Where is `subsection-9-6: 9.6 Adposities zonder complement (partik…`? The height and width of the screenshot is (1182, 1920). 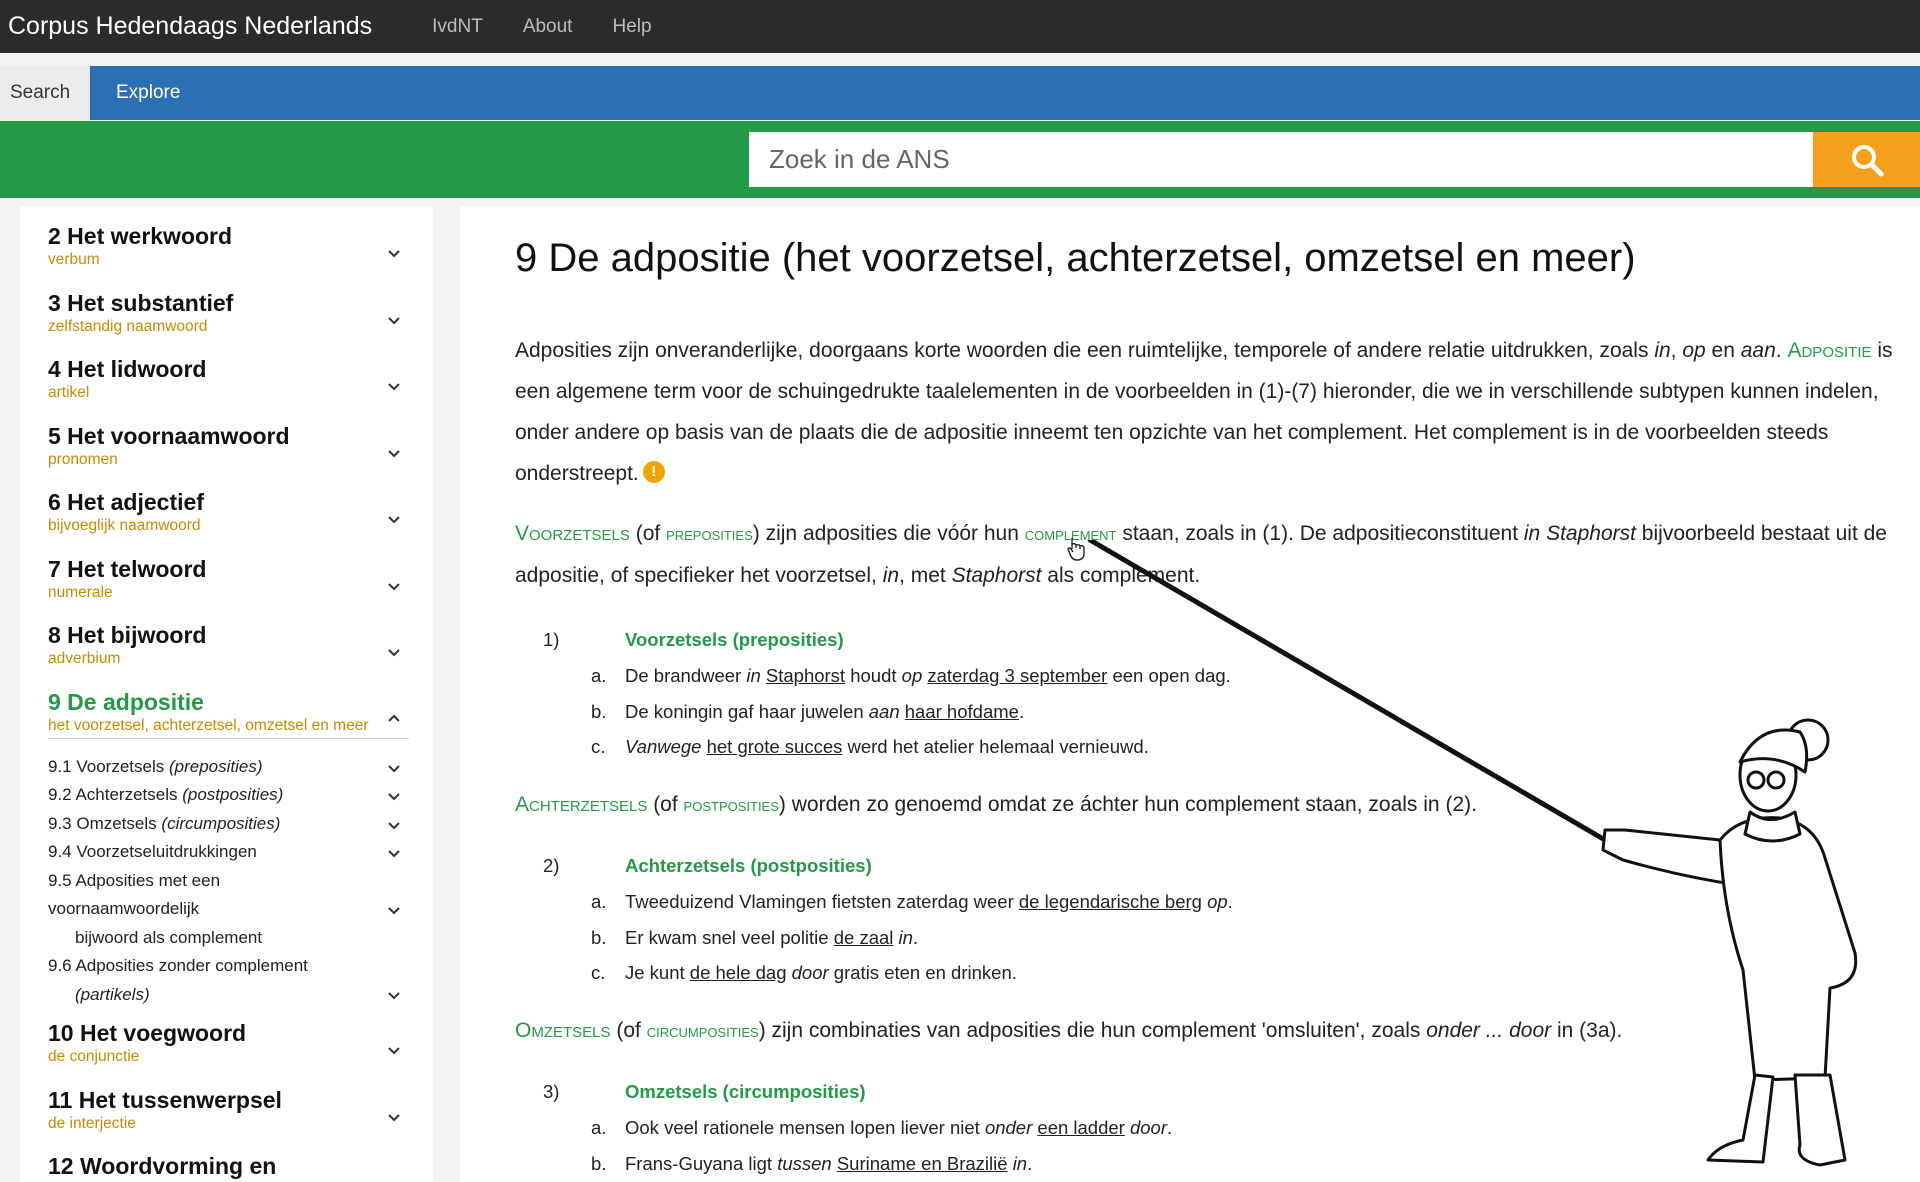 subsection-9-6: 9.6 Adposities zonder complement (partik… is located at coordinates (228, 980).